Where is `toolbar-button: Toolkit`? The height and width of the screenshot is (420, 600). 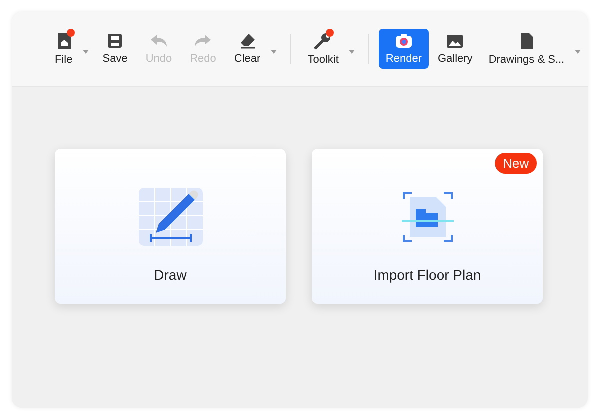
toolbar-button: Toolkit is located at coordinates (323, 49).